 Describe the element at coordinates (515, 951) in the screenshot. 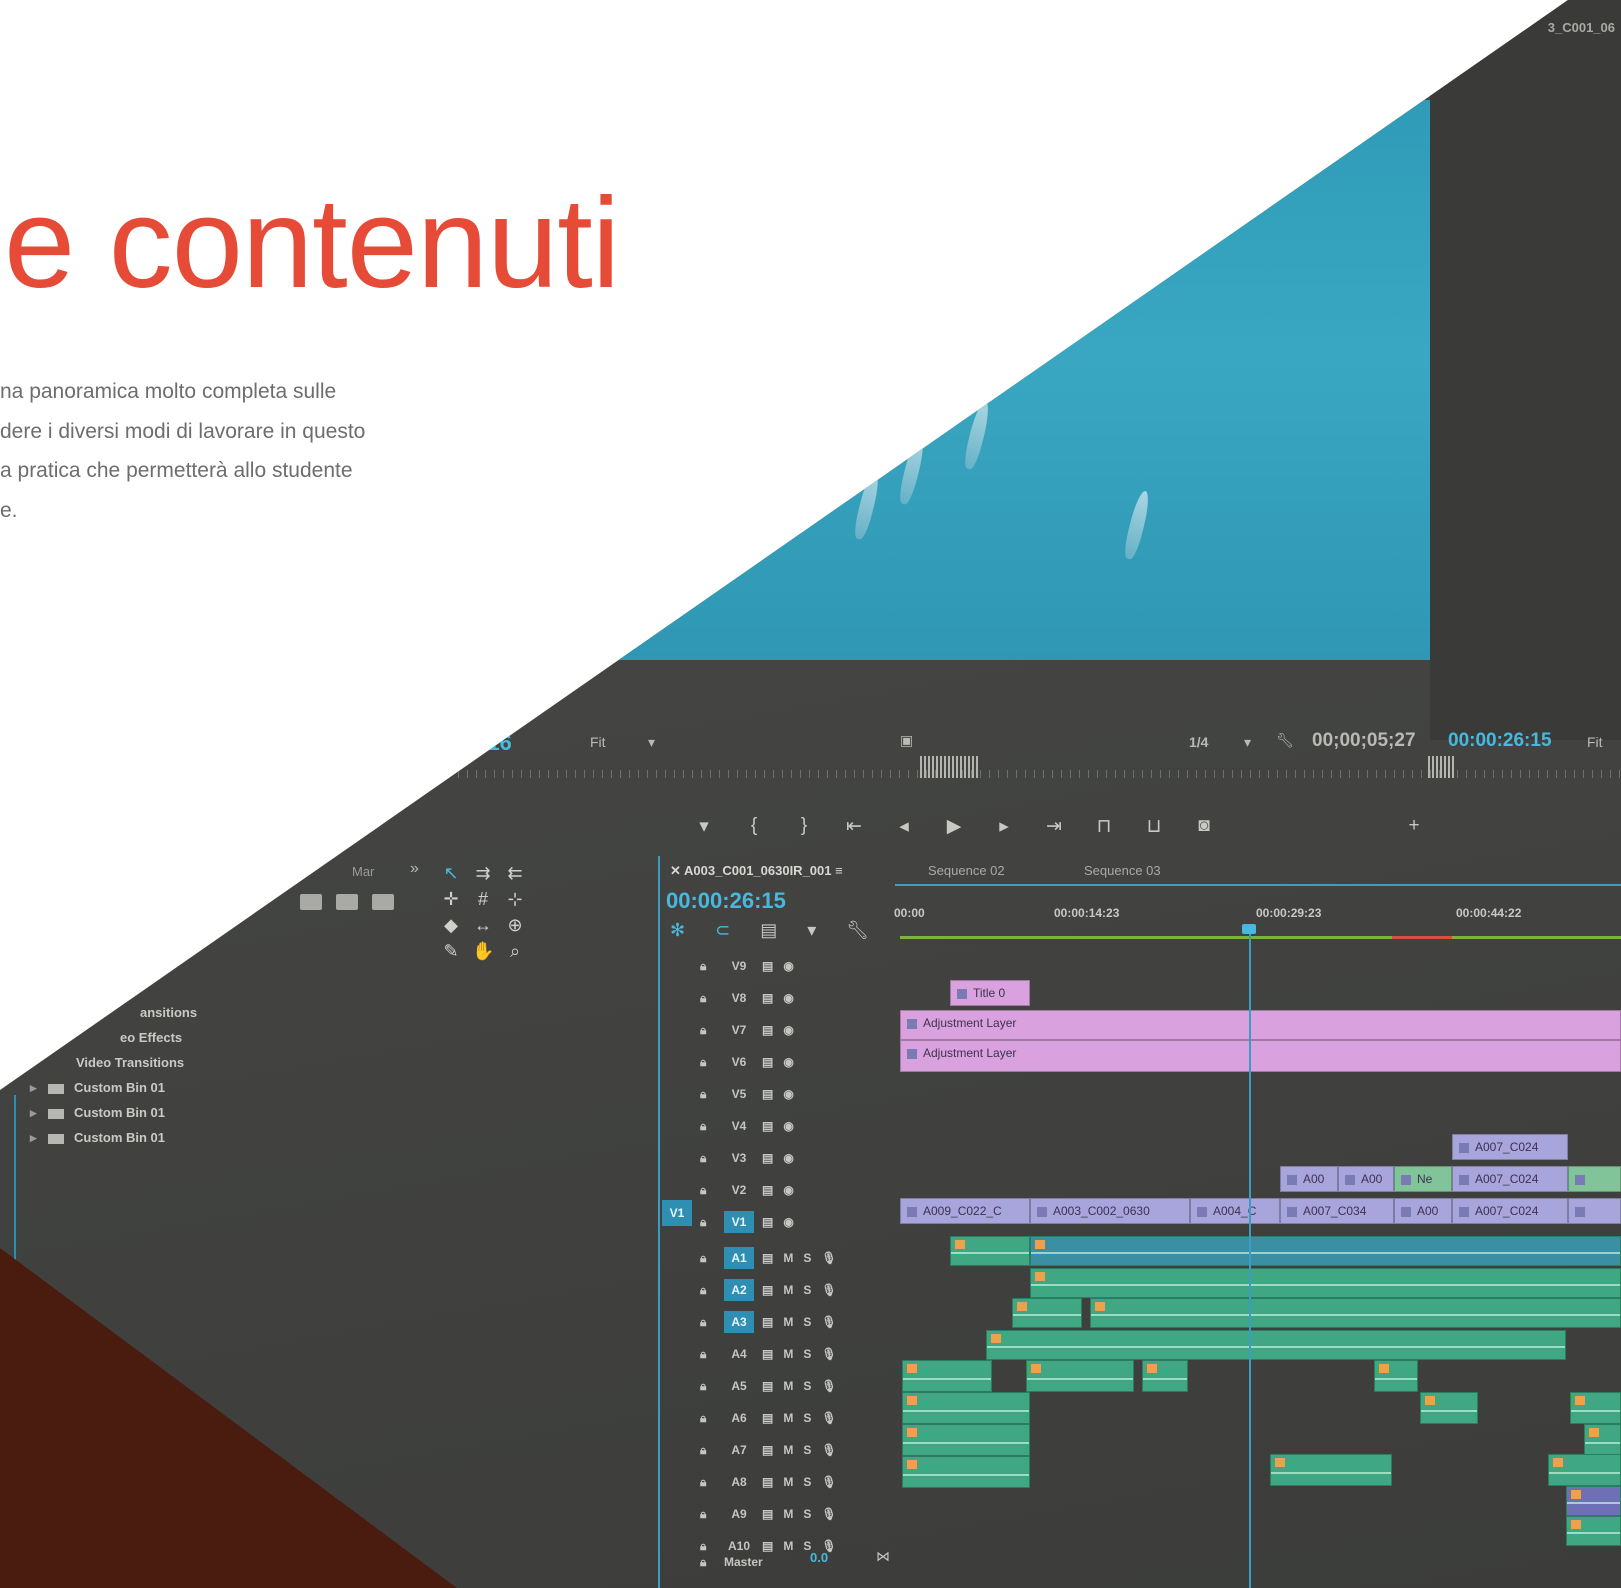

I see `zoom-tool-icon: ⌕` at that location.